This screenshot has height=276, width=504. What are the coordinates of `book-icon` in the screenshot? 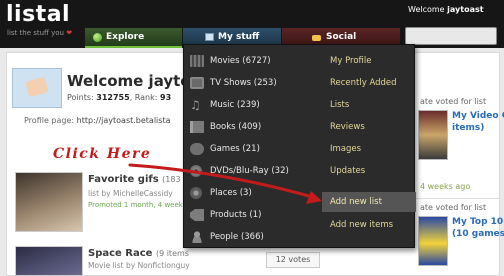 It's located at (197, 127).